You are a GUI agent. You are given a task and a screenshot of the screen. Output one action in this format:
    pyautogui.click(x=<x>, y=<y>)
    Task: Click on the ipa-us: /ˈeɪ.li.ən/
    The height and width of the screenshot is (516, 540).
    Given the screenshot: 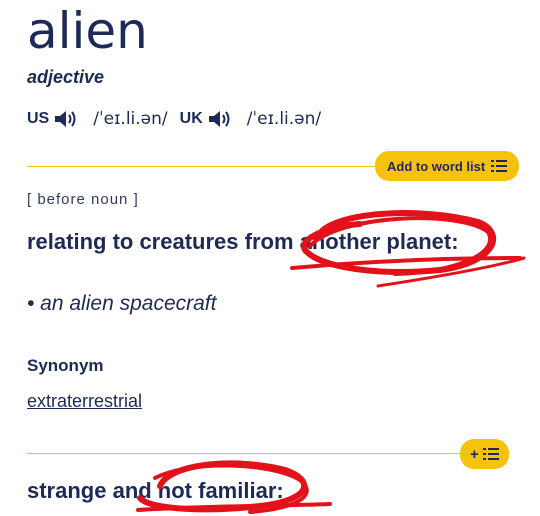 What is the action you would take?
    pyautogui.click(x=130, y=119)
    